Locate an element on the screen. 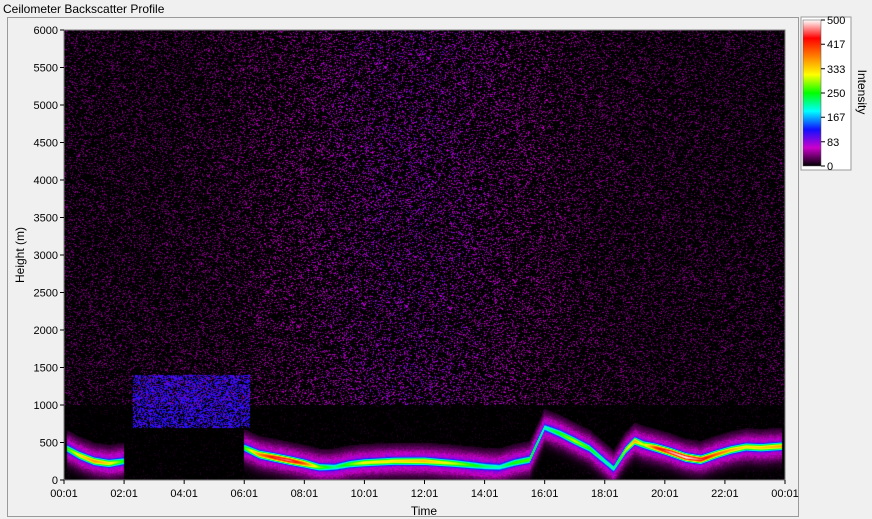  x-tick-label: 06:01 is located at coordinates (244, 494).